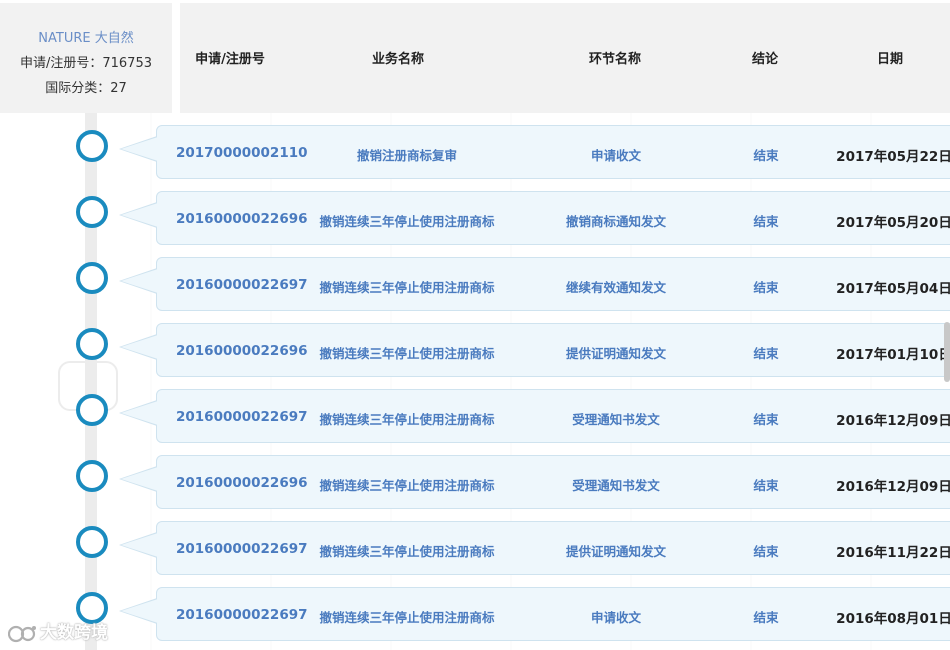  I want to click on watermark: 大数跨境, so click(57, 630).